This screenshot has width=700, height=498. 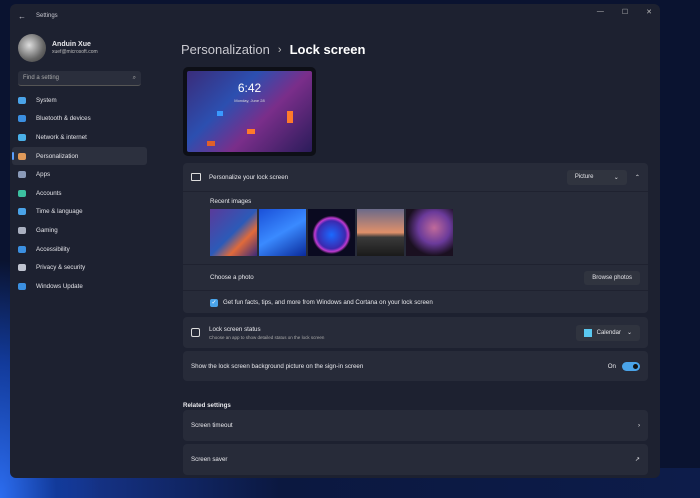 I want to click on sidebar-item-gaming: Gaming, so click(x=79, y=230).